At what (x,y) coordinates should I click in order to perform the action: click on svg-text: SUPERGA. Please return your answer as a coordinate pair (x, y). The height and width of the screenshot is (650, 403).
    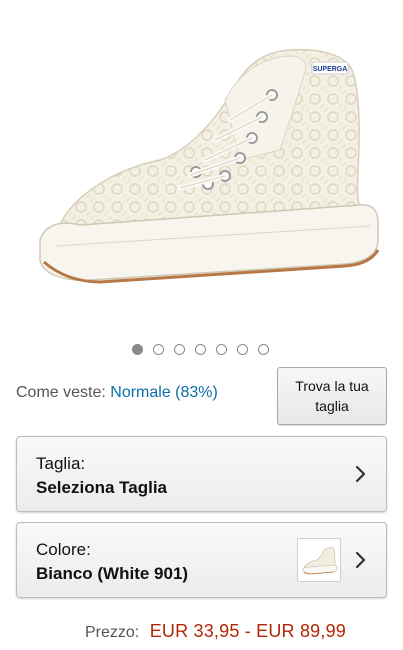
    Looking at the image, I should click on (330, 69).